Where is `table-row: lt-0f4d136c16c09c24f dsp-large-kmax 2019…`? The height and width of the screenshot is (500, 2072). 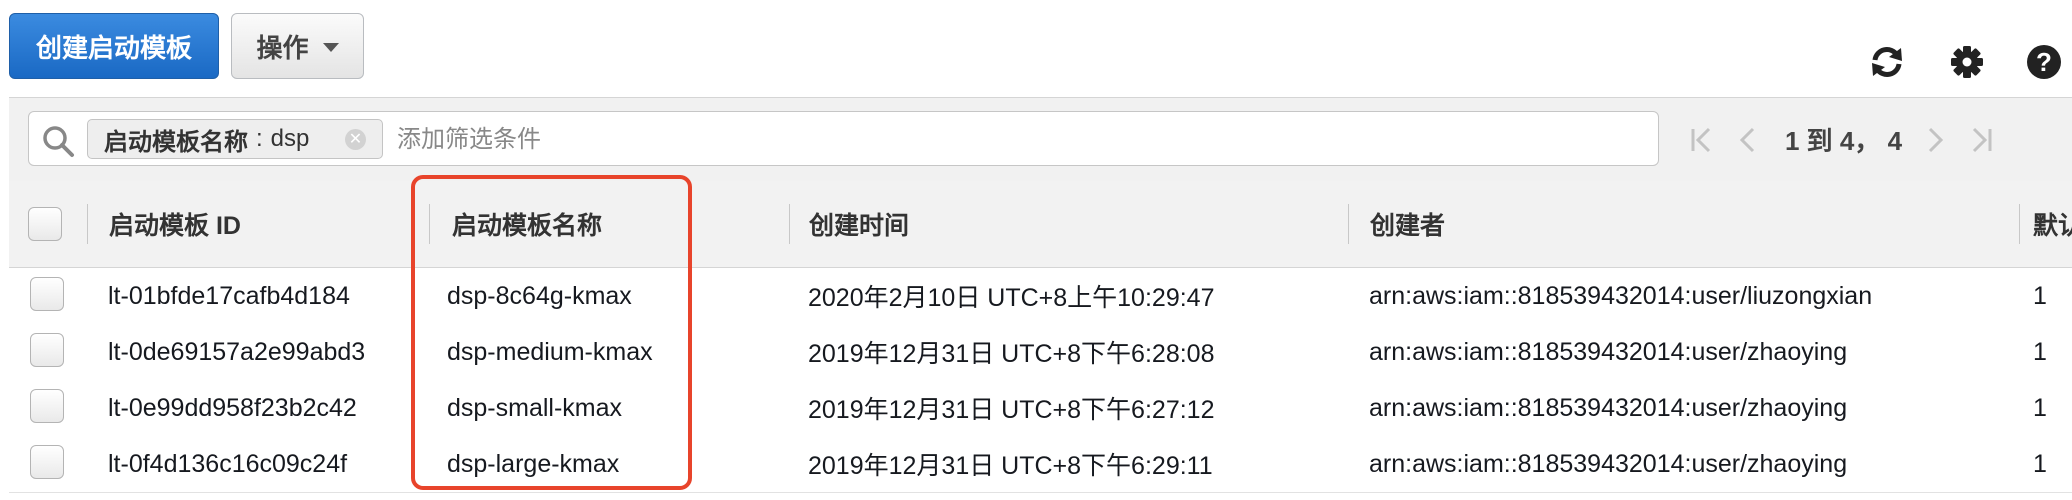 table-row: lt-0f4d136c16c09c24f dsp-large-kmax 2019… is located at coordinates (1040, 464).